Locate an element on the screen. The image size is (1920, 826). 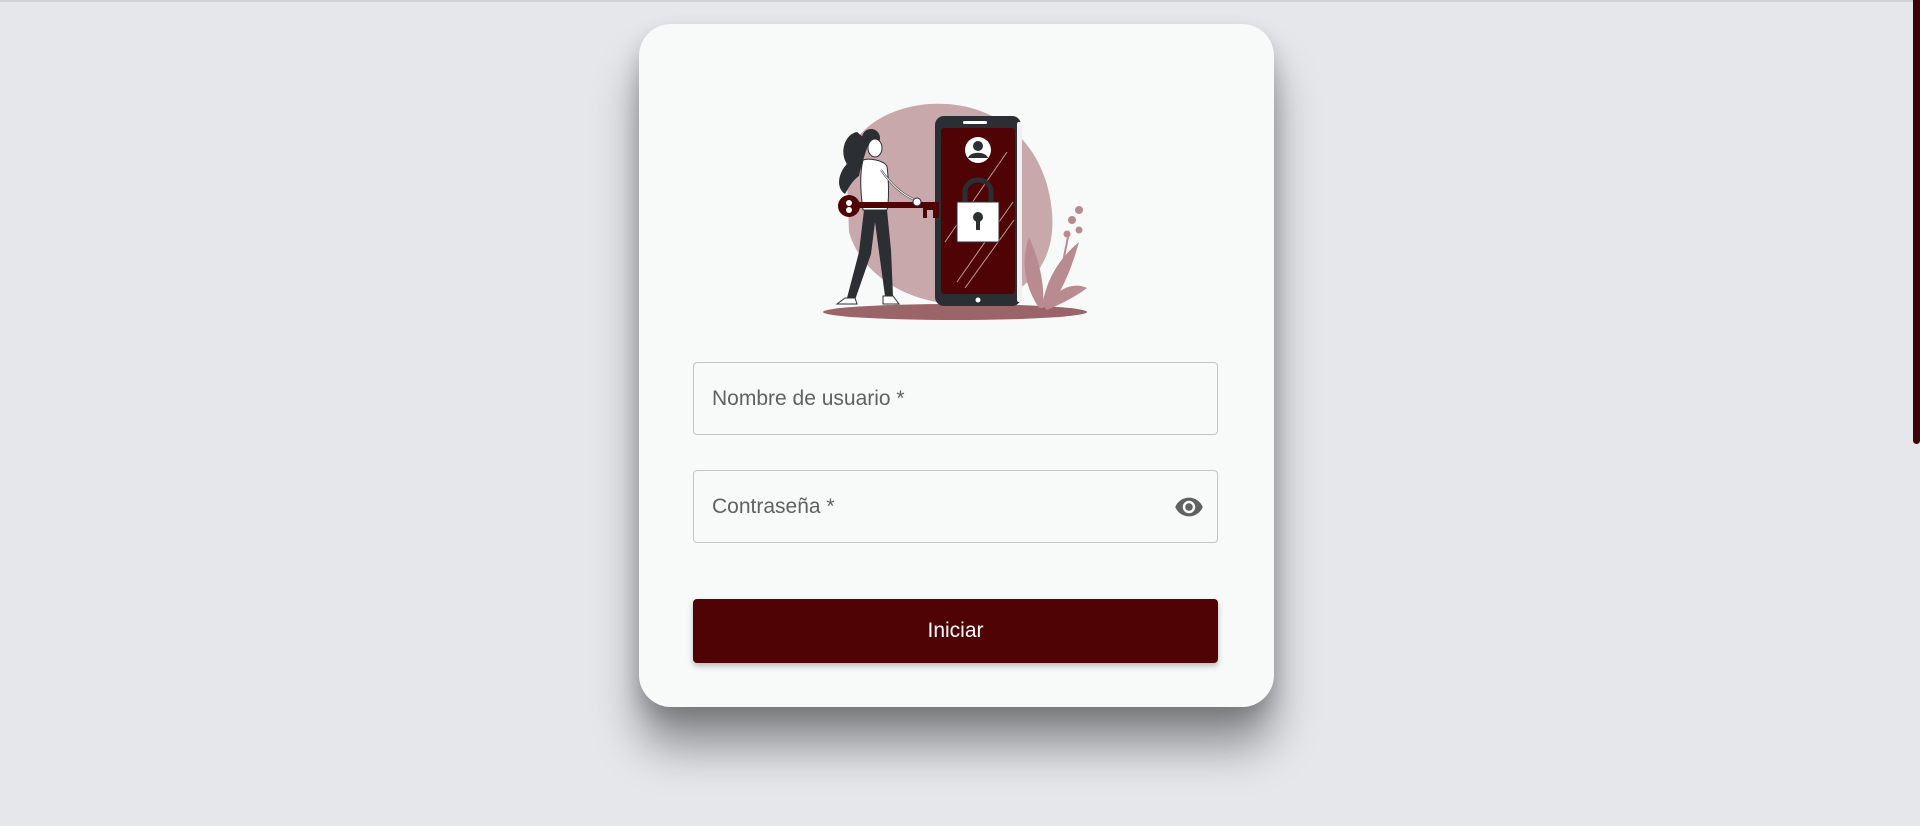
username-input is located at coordinates (955, 398).